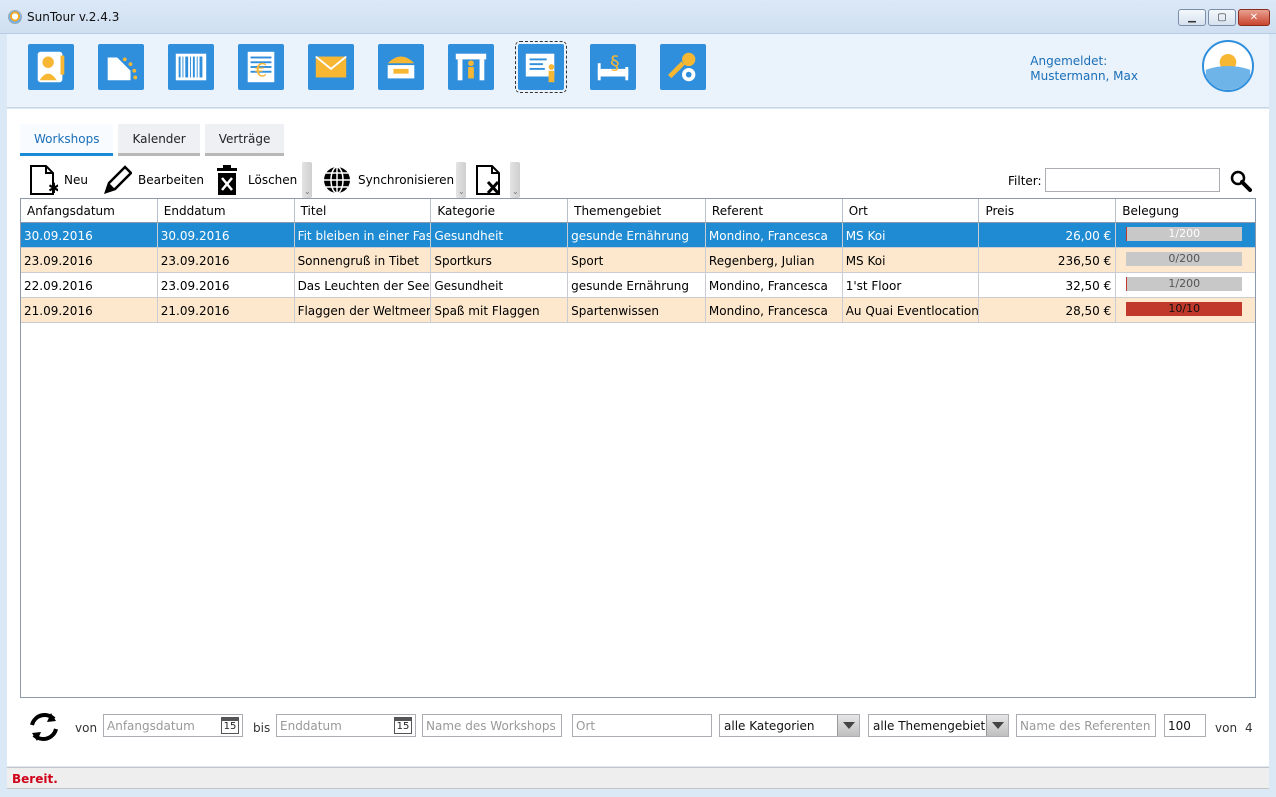  I want to click on place-input: Ort, so click(642, 725).